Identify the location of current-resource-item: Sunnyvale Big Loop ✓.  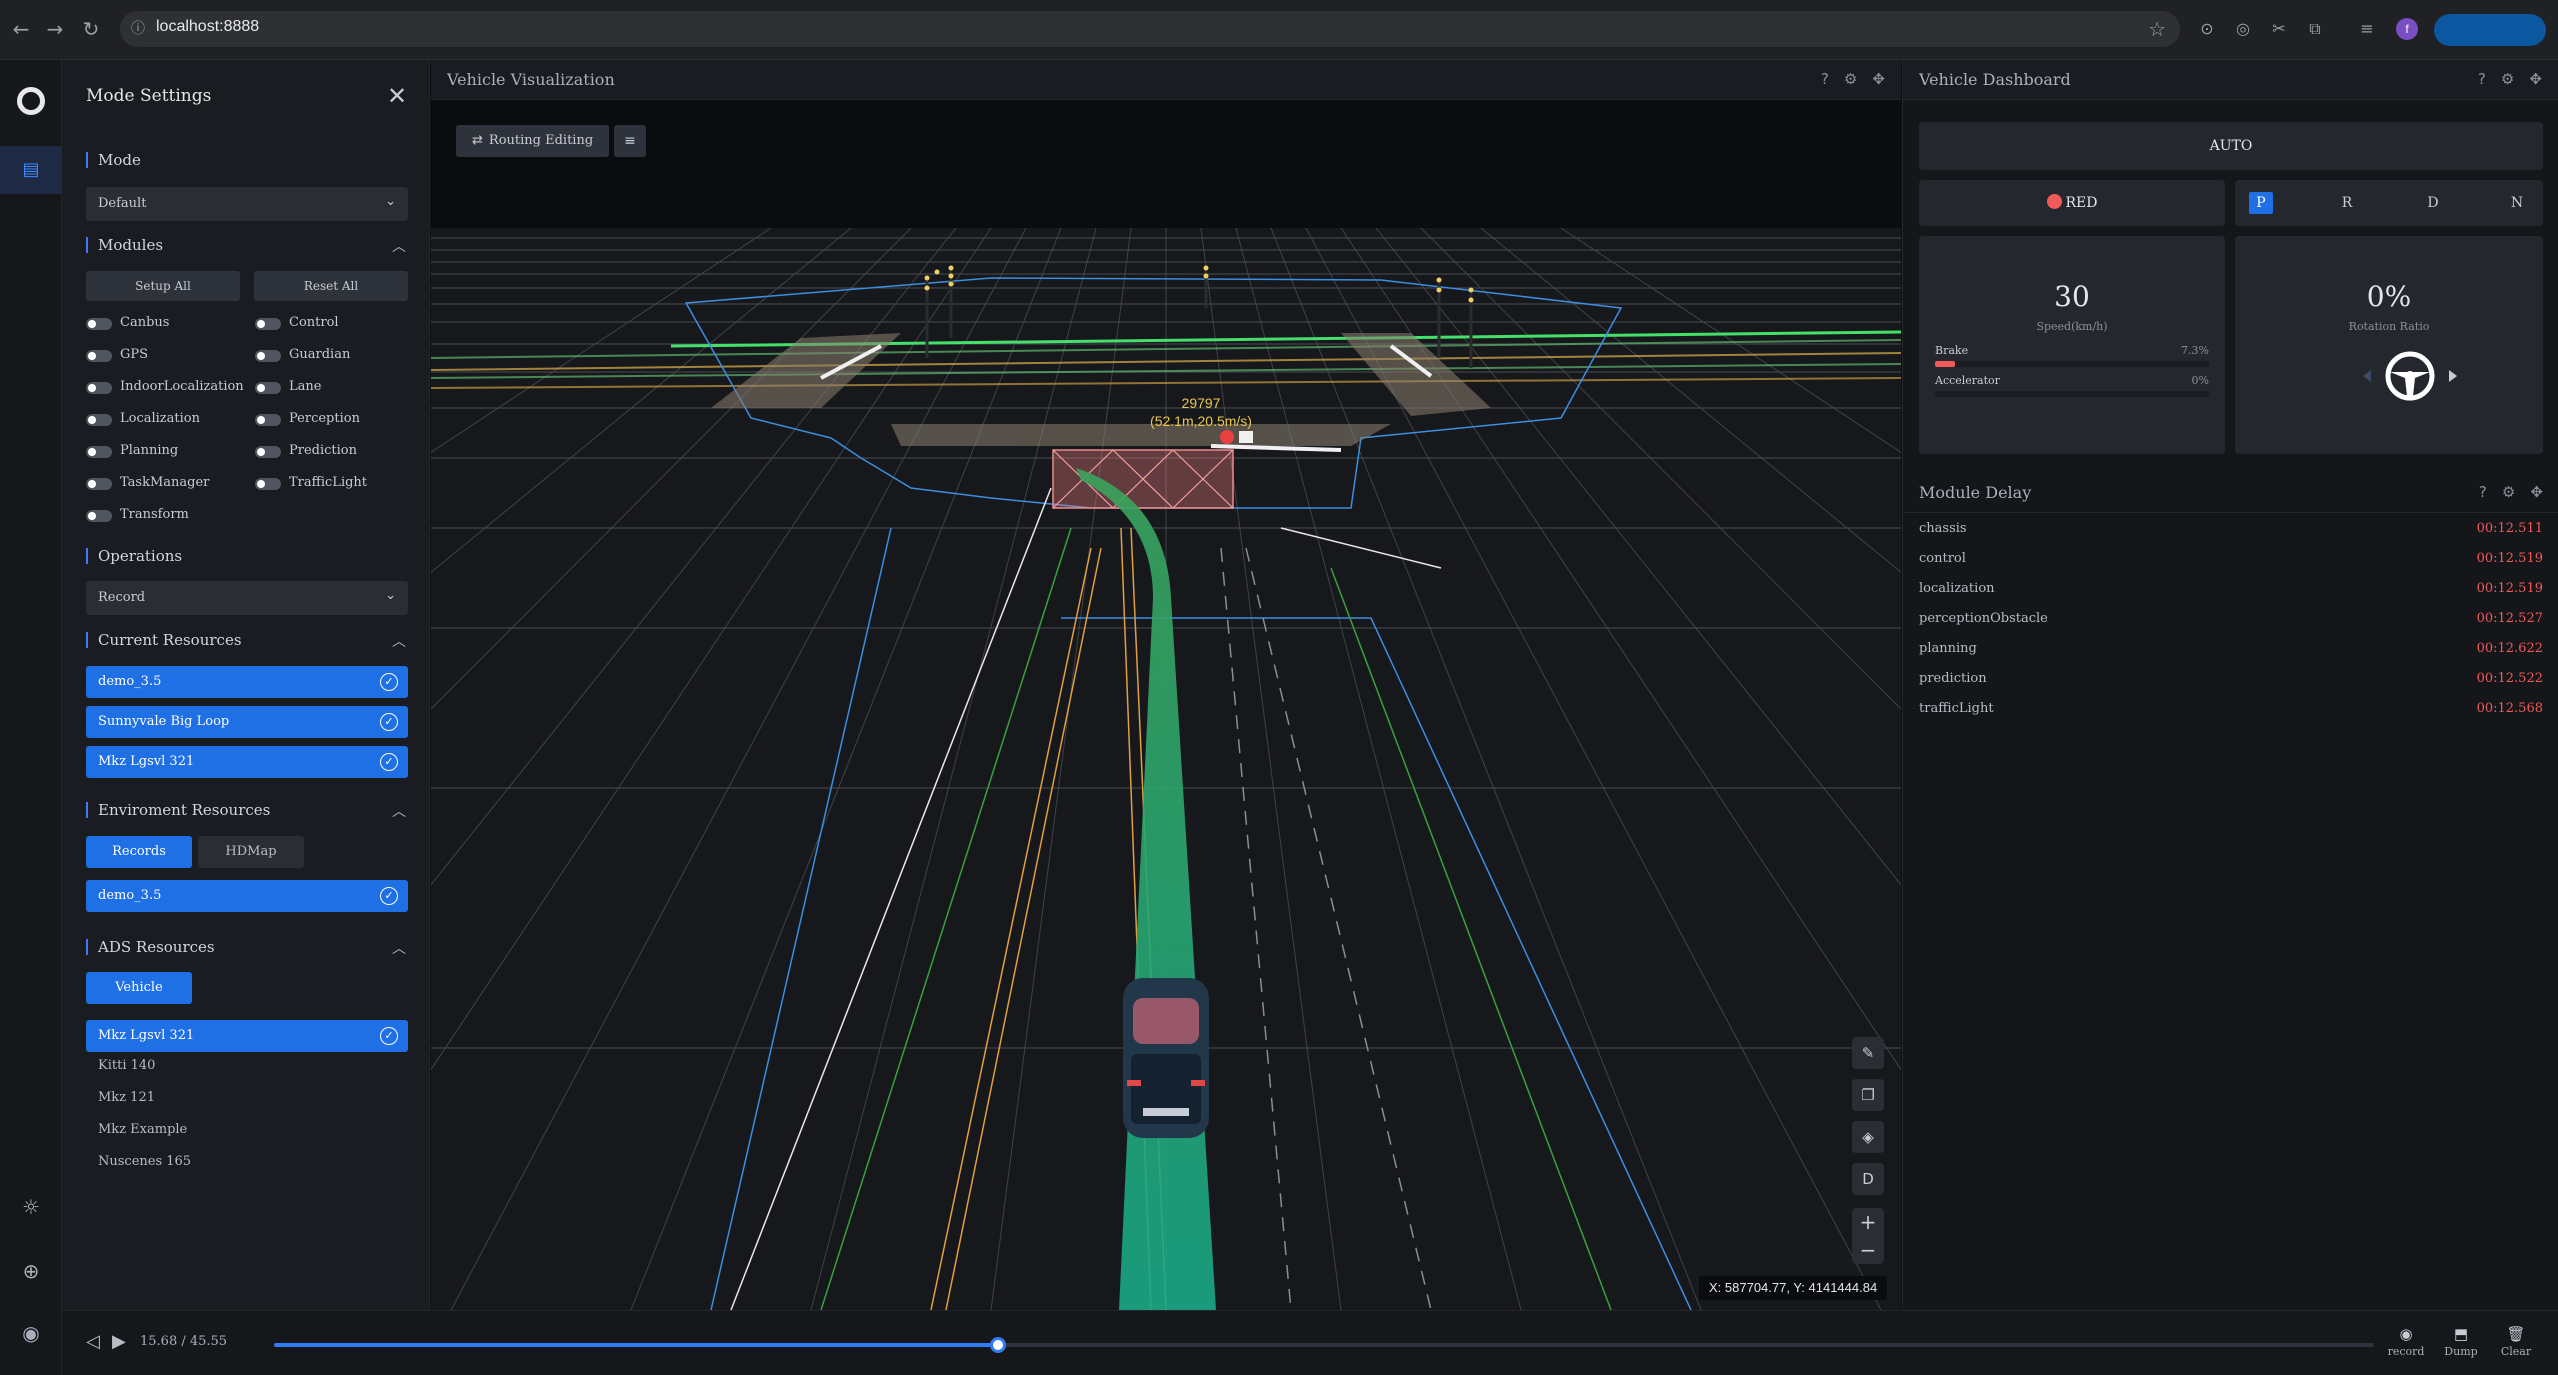
(247, 722).